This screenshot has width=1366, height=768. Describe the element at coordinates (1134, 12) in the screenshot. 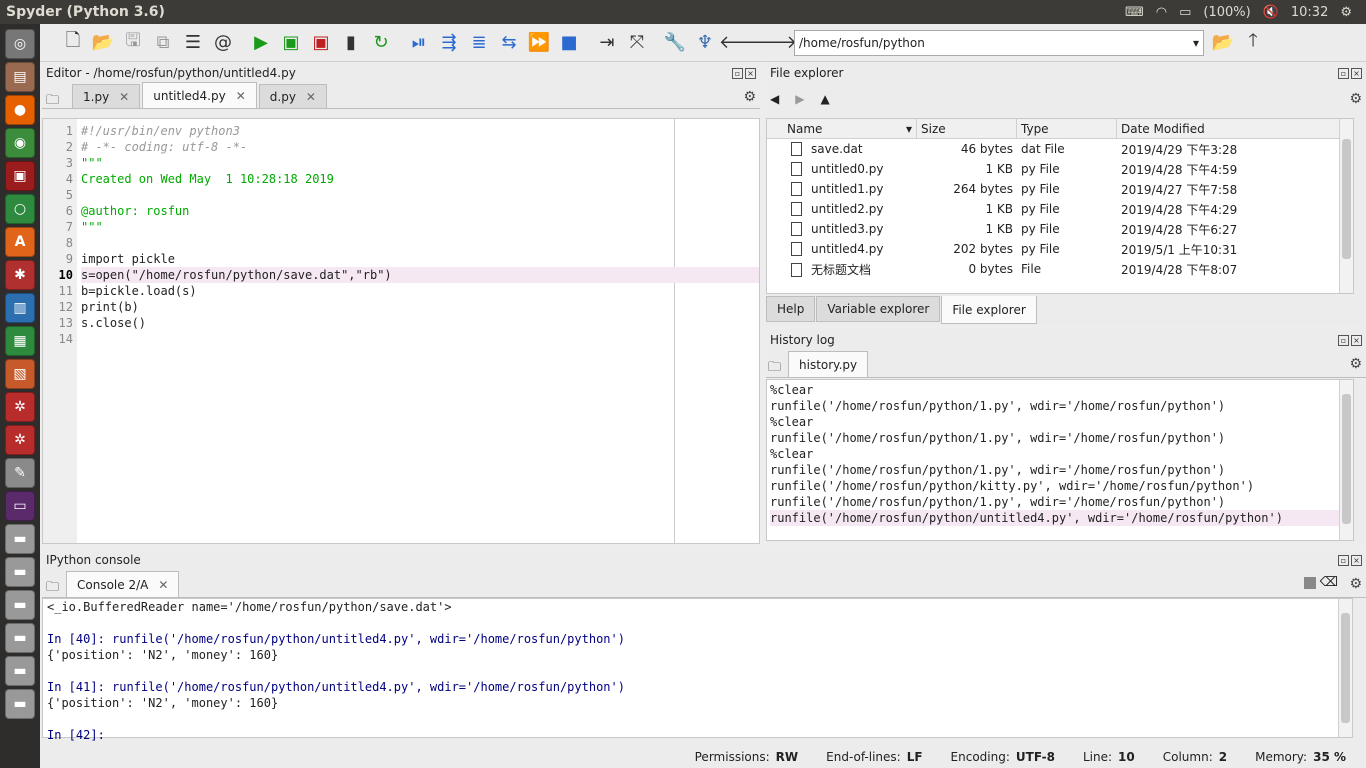

I see `keyboard-icon: ⌨` at that location.